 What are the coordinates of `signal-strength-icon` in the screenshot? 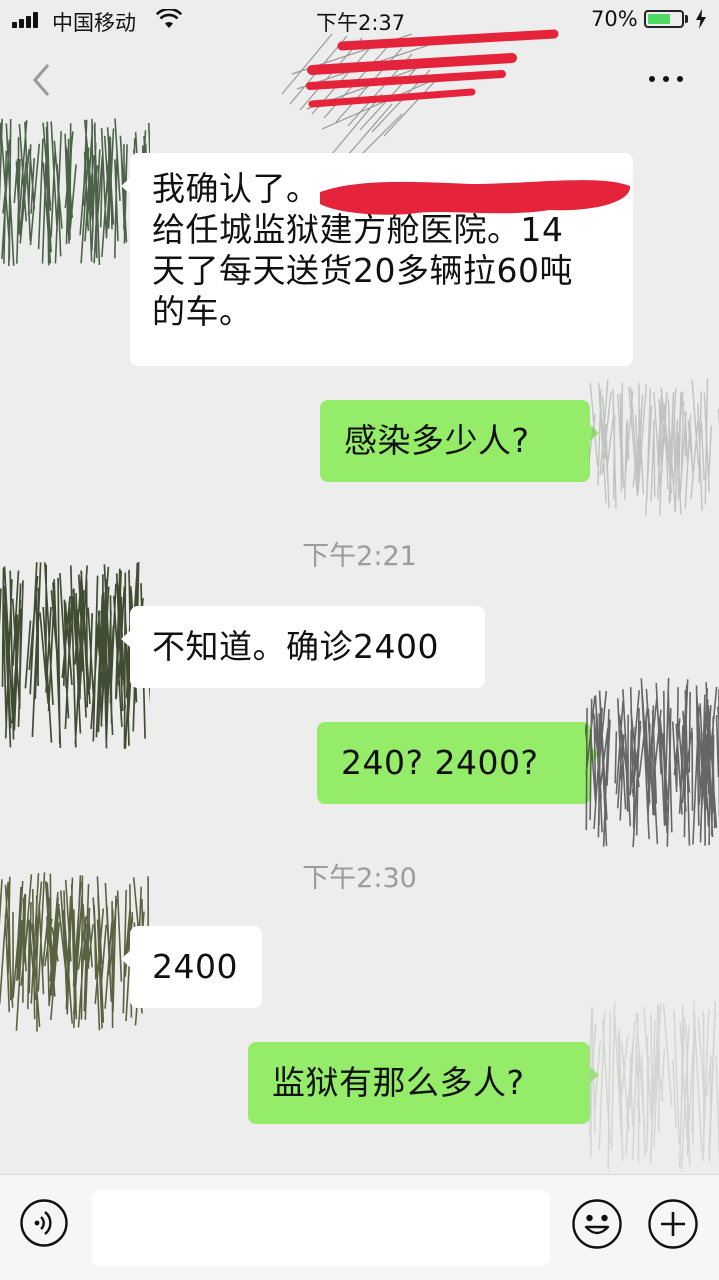 It's located at (29, 20).